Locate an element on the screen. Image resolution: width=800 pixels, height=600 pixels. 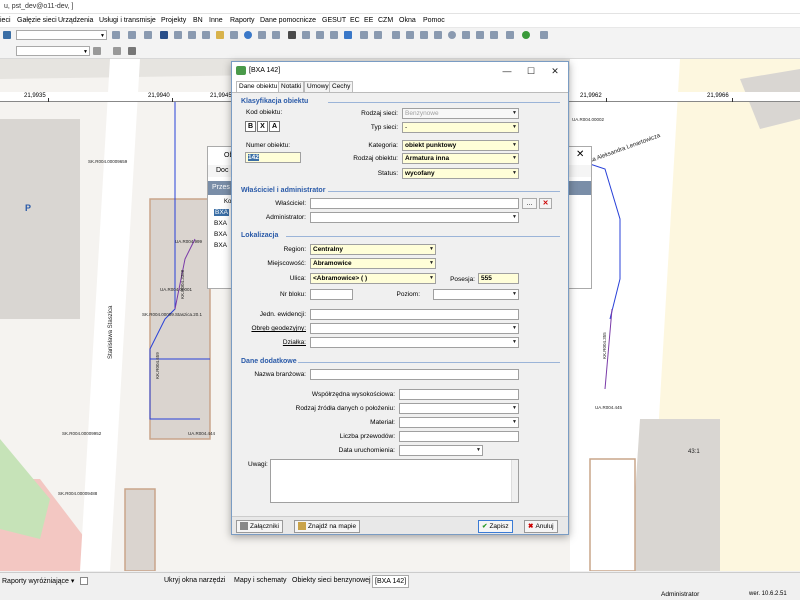
status-select: wycofany ▼ is located at coordinates (460, 173).